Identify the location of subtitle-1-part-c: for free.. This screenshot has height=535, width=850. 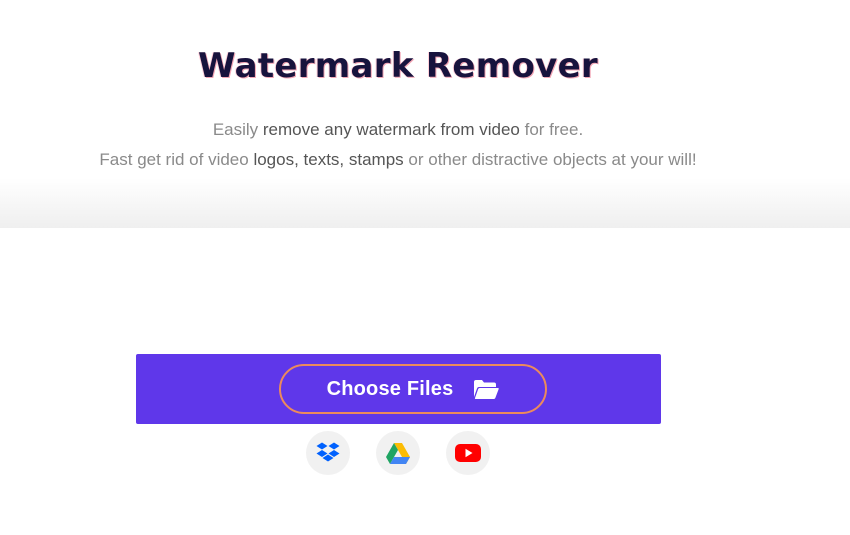
(551, 129).